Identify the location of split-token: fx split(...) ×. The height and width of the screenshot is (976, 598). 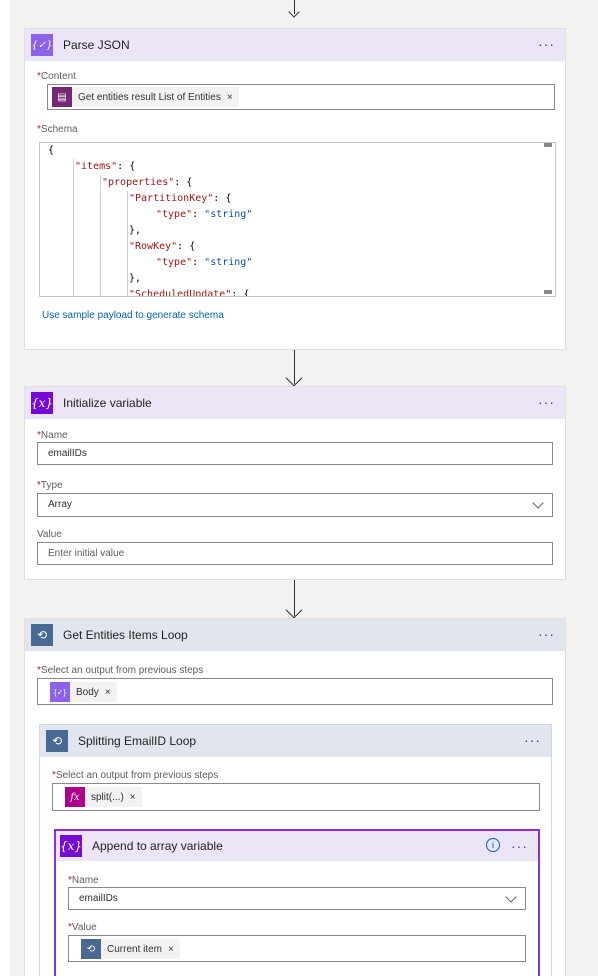
(103, 797).